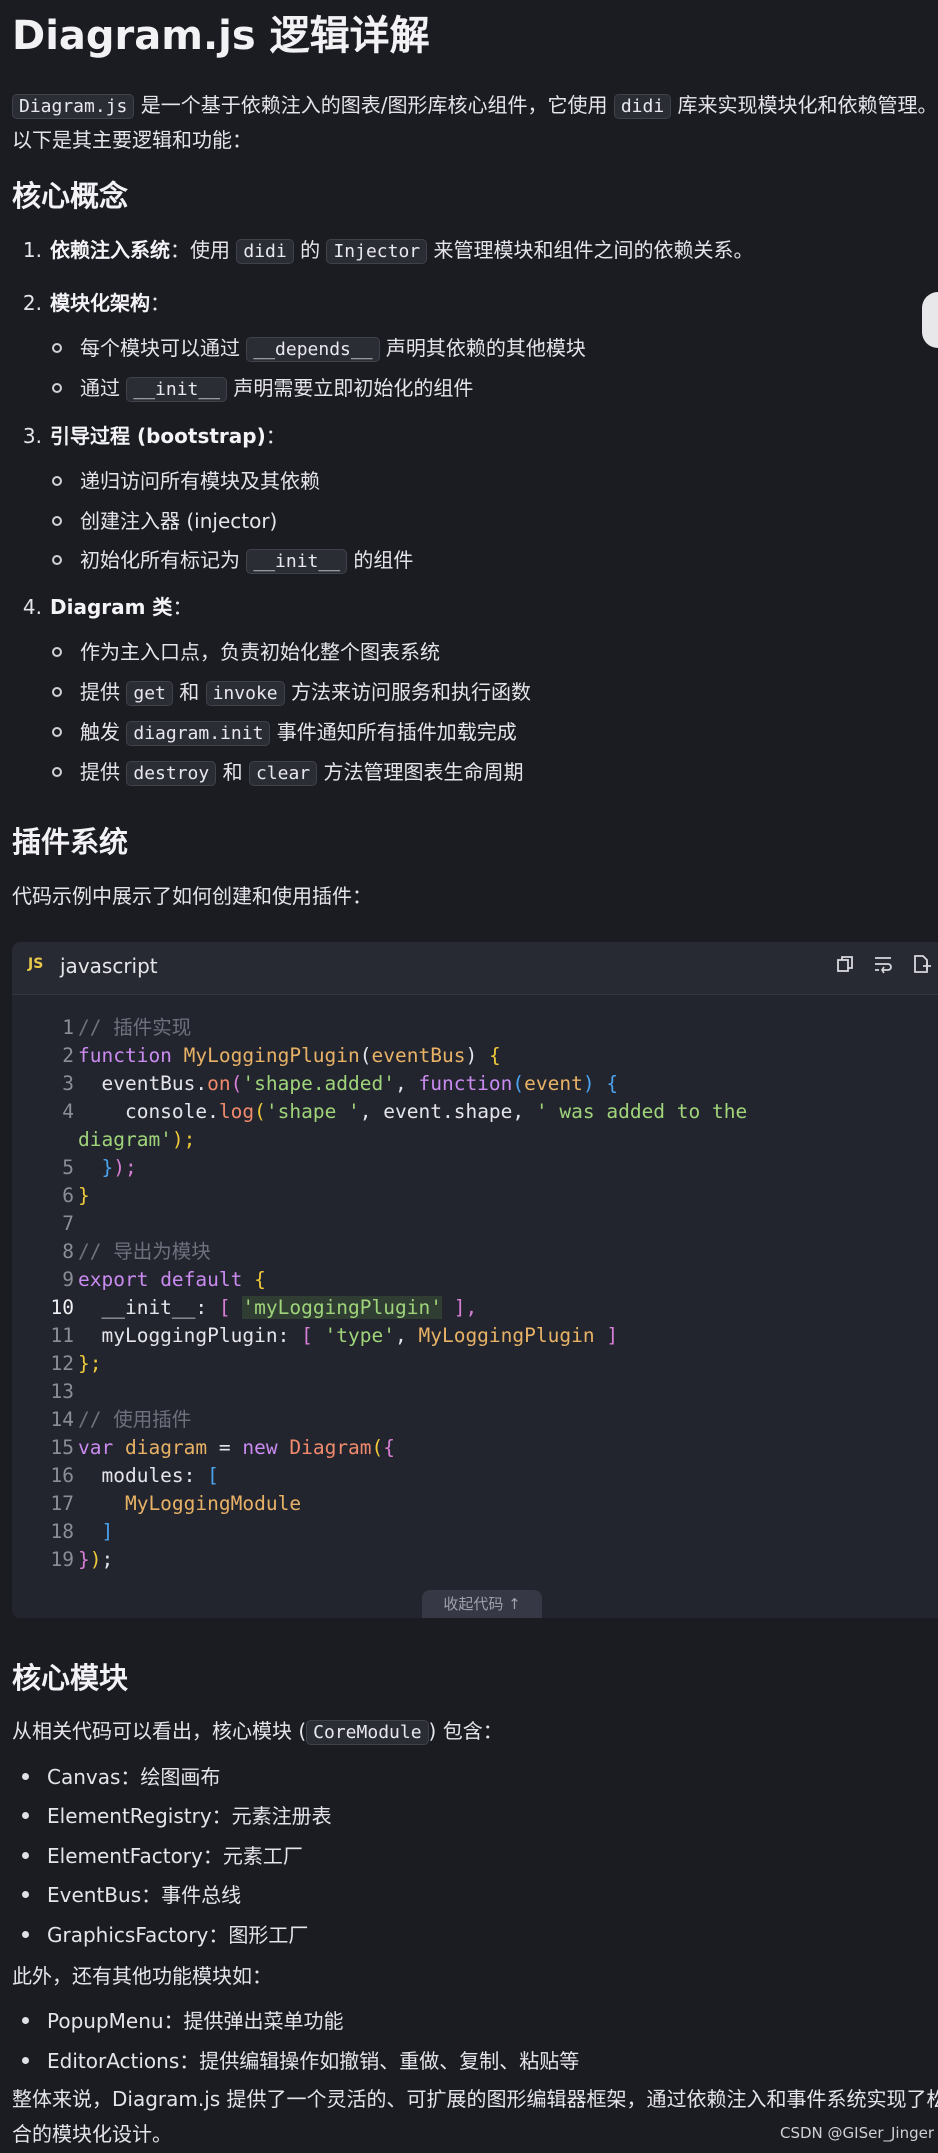 This screenshot has height=2153, width=938. What do you see at coordinates (289, 1055) in the screenshot?
I see `code-line: function MyLoggingPlugin(eventBus) {` at bounding box center [289, 1055].